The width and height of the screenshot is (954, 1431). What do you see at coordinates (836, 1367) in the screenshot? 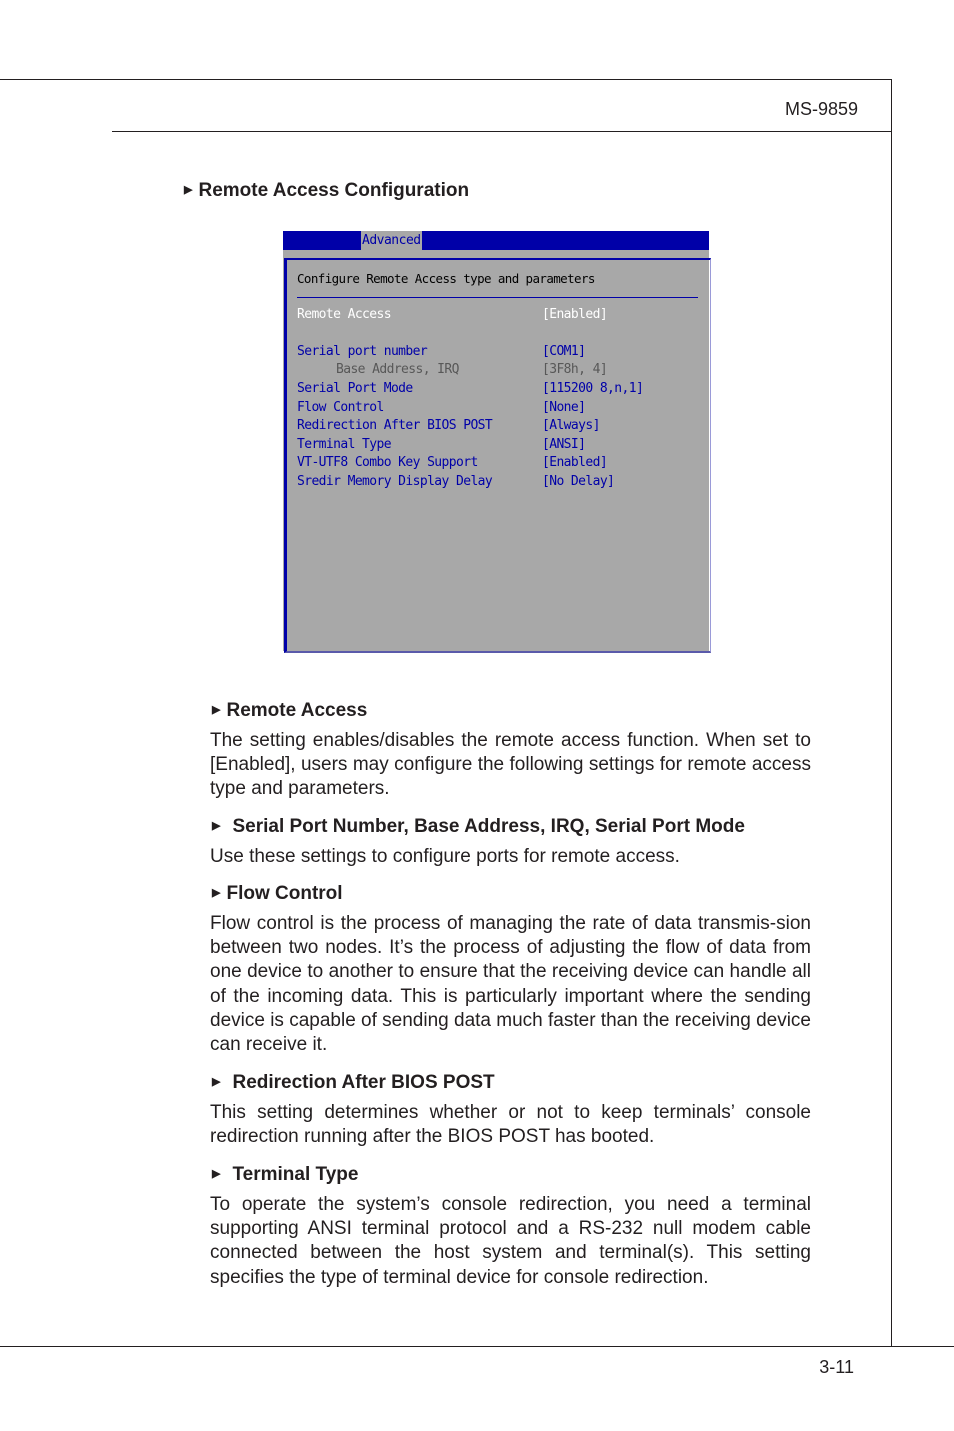
I see `page-number: 3-11` at bounding box center [836, 1367].